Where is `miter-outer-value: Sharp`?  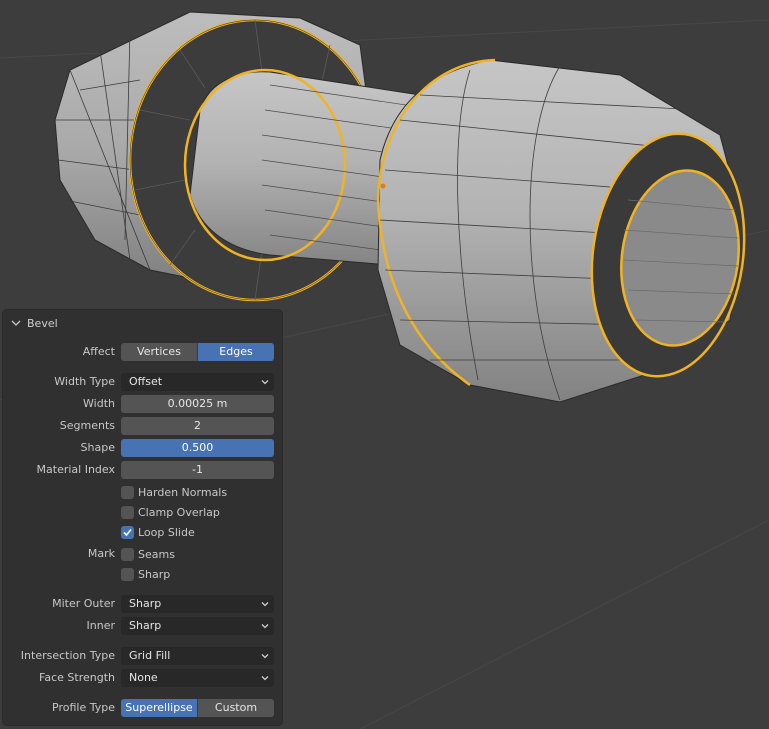
miter-outer-value: Sharp is located at coordinates (145, 603).